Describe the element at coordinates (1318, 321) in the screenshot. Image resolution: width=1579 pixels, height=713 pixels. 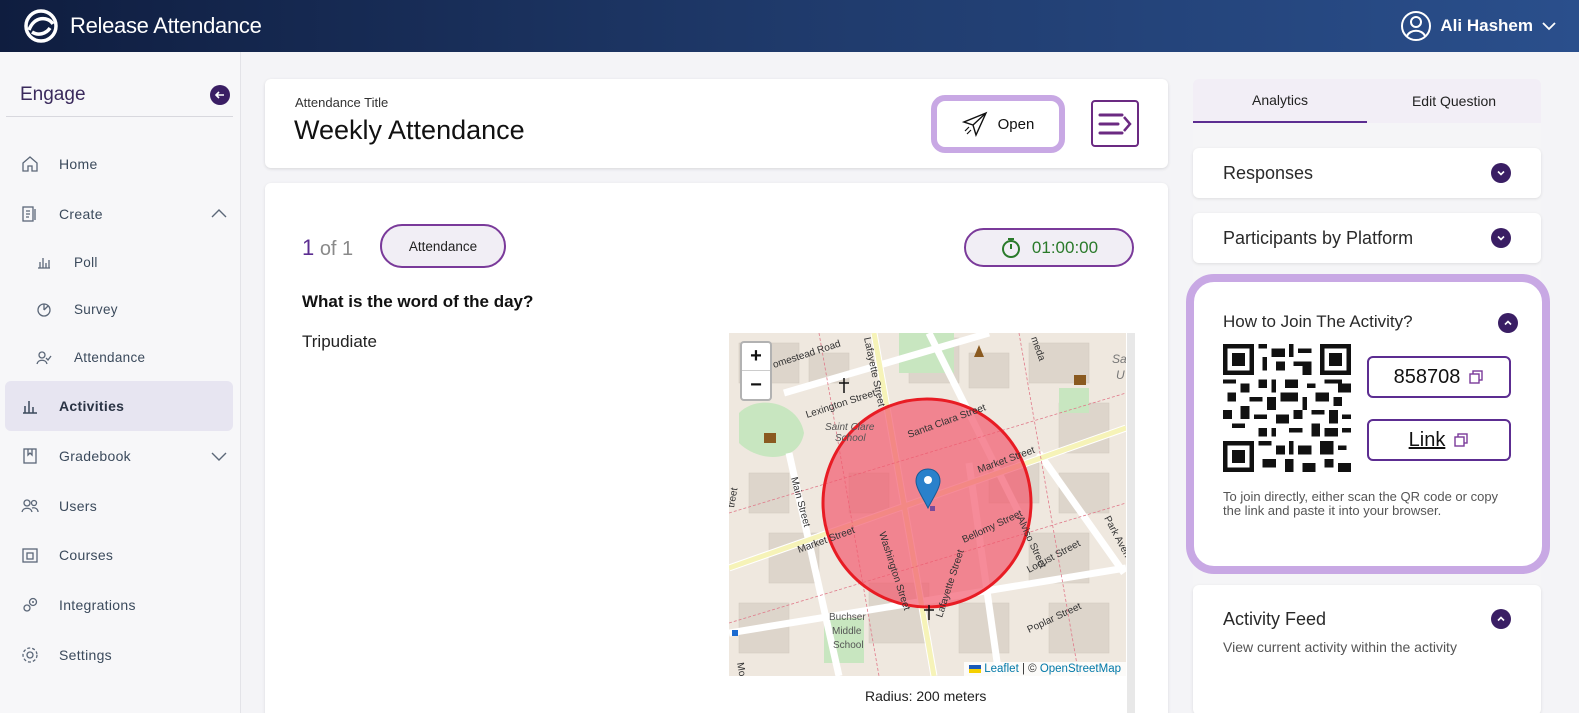
I see `join-title: How to Join The Activity?` at that location.